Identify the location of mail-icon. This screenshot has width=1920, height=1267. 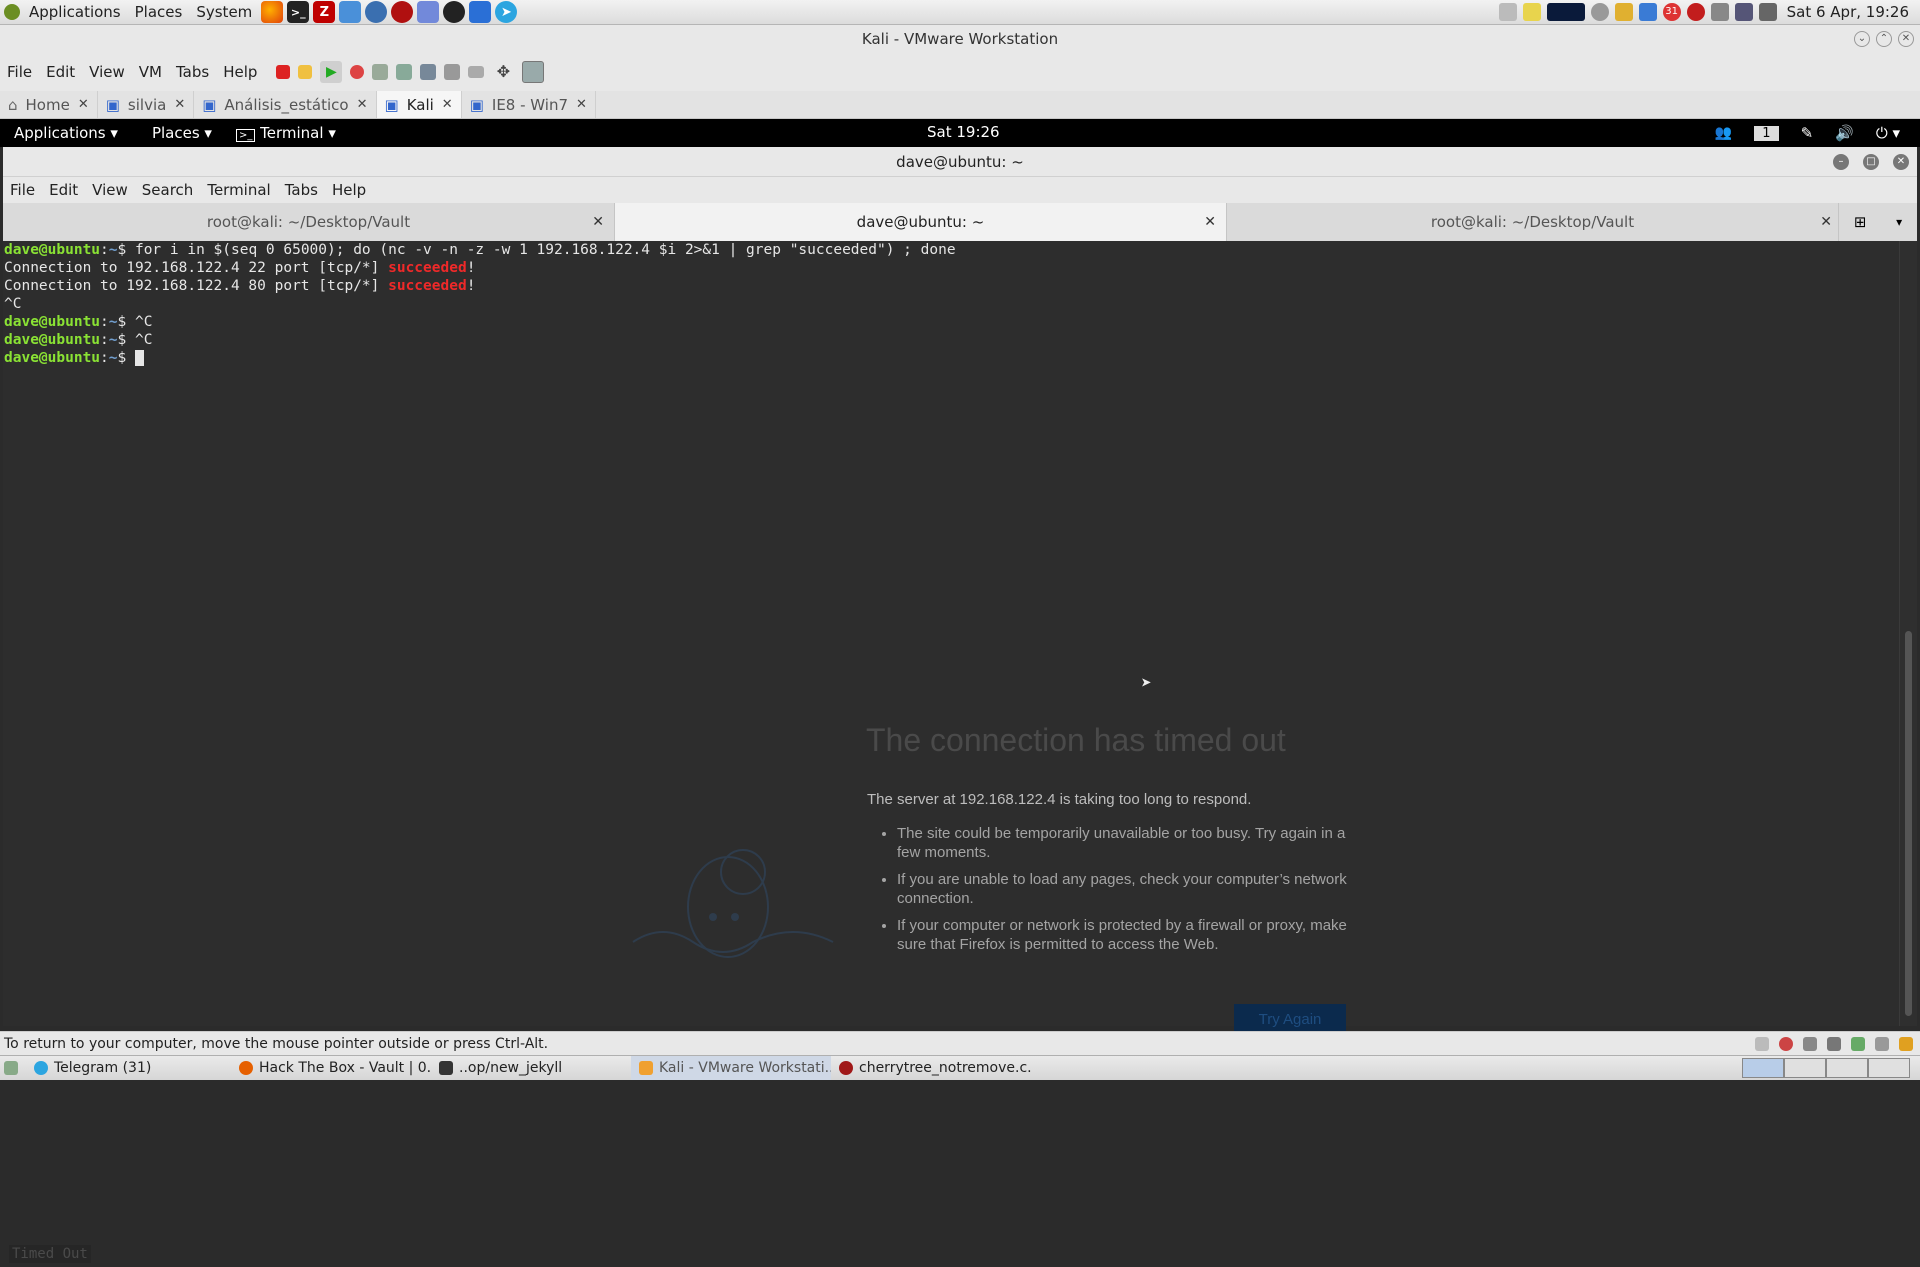
(1695, 12).